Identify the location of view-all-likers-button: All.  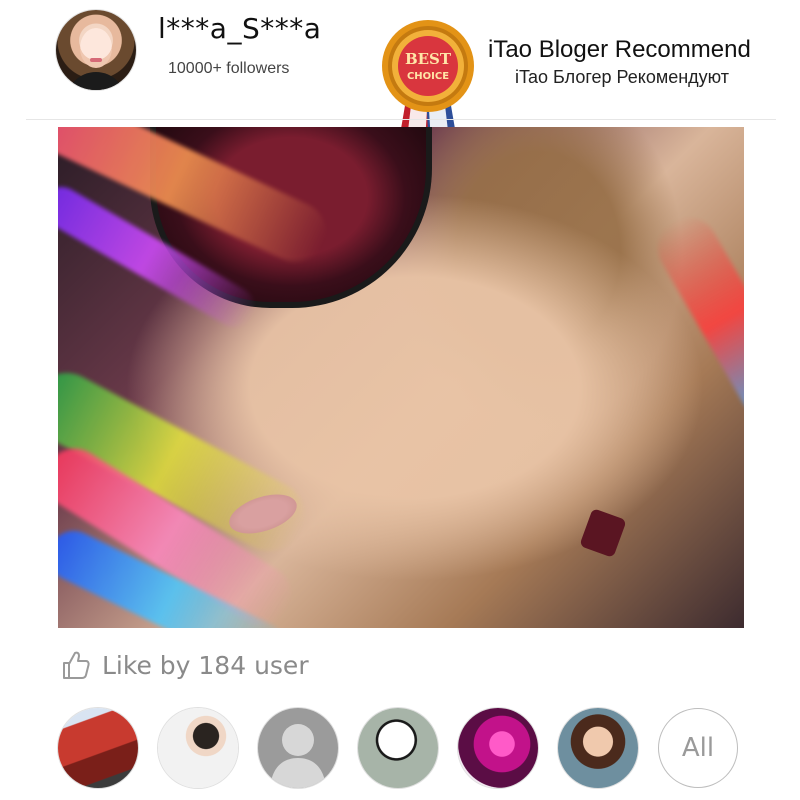
(698, 748).